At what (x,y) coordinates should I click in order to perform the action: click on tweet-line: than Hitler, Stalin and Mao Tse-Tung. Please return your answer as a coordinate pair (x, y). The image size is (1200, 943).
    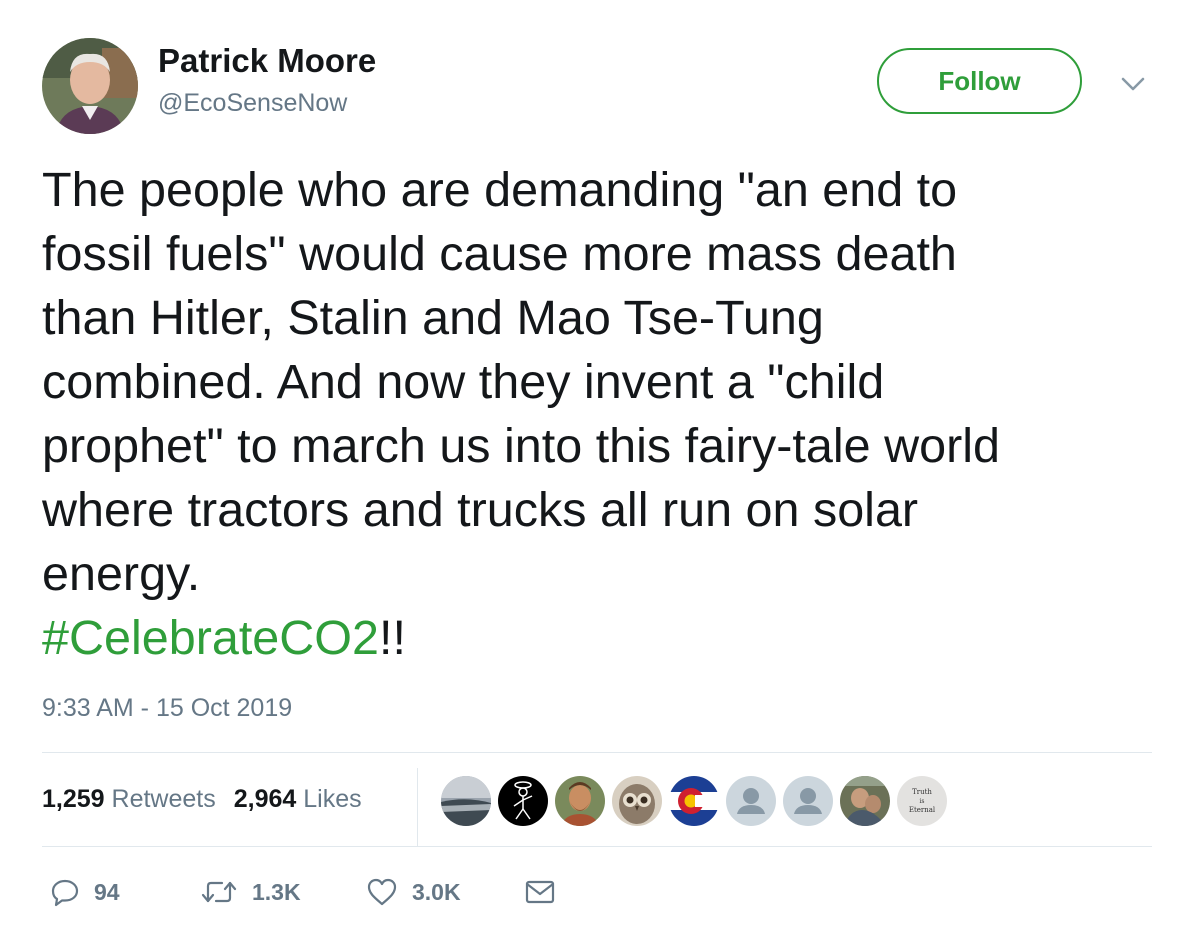
    Looking at the image, I should click on (433, 318).